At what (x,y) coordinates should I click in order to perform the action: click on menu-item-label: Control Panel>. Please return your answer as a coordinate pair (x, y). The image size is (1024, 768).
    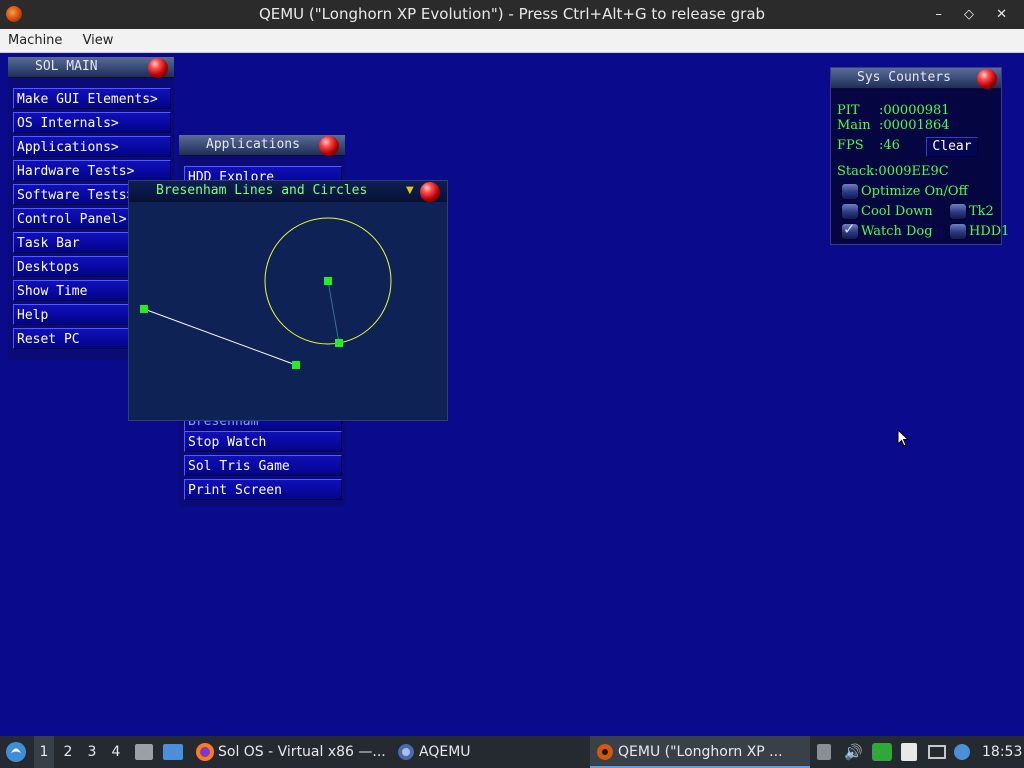
    Looking at the image, I should click on (72, 219).